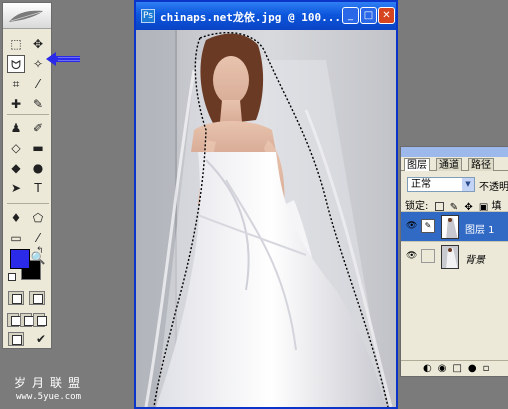  What do you see at coordinates (148, 16) in the screenshot?
I see `photoshop-doc-icon: Ps` at bounding box center [148, 16].